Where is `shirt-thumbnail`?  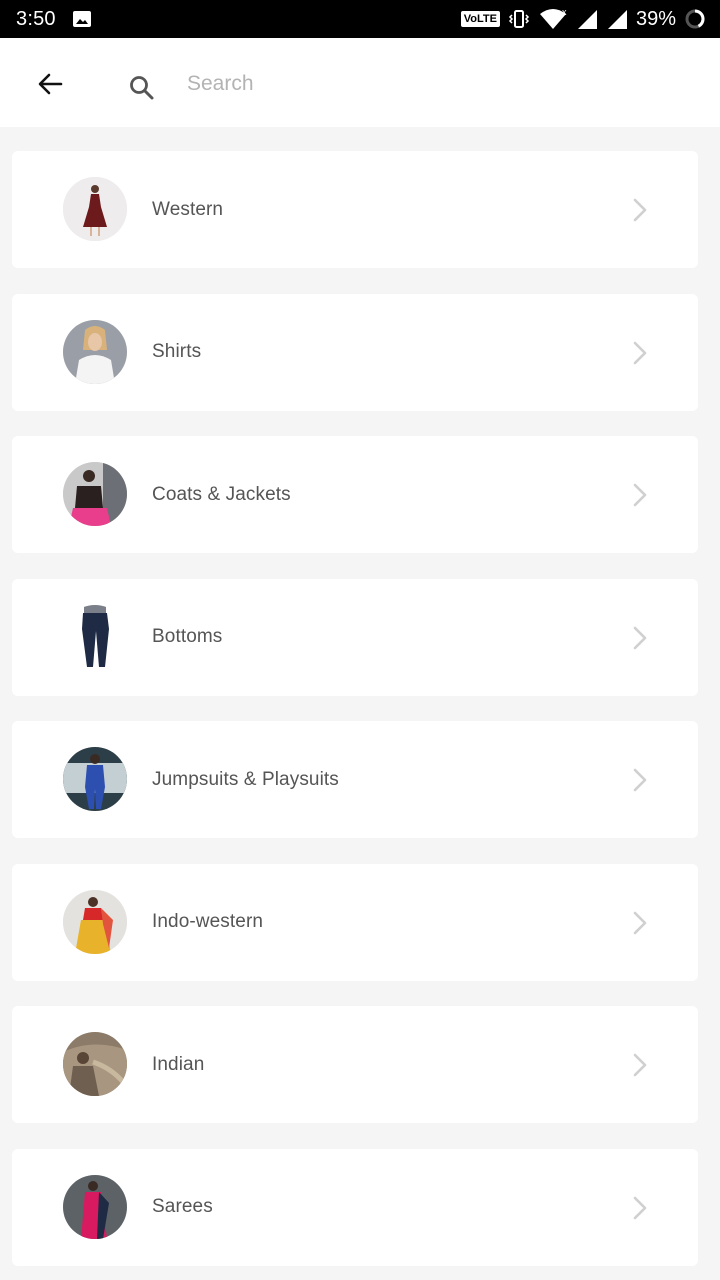
shirt-thumbnail is located at coordinates (95, 351).